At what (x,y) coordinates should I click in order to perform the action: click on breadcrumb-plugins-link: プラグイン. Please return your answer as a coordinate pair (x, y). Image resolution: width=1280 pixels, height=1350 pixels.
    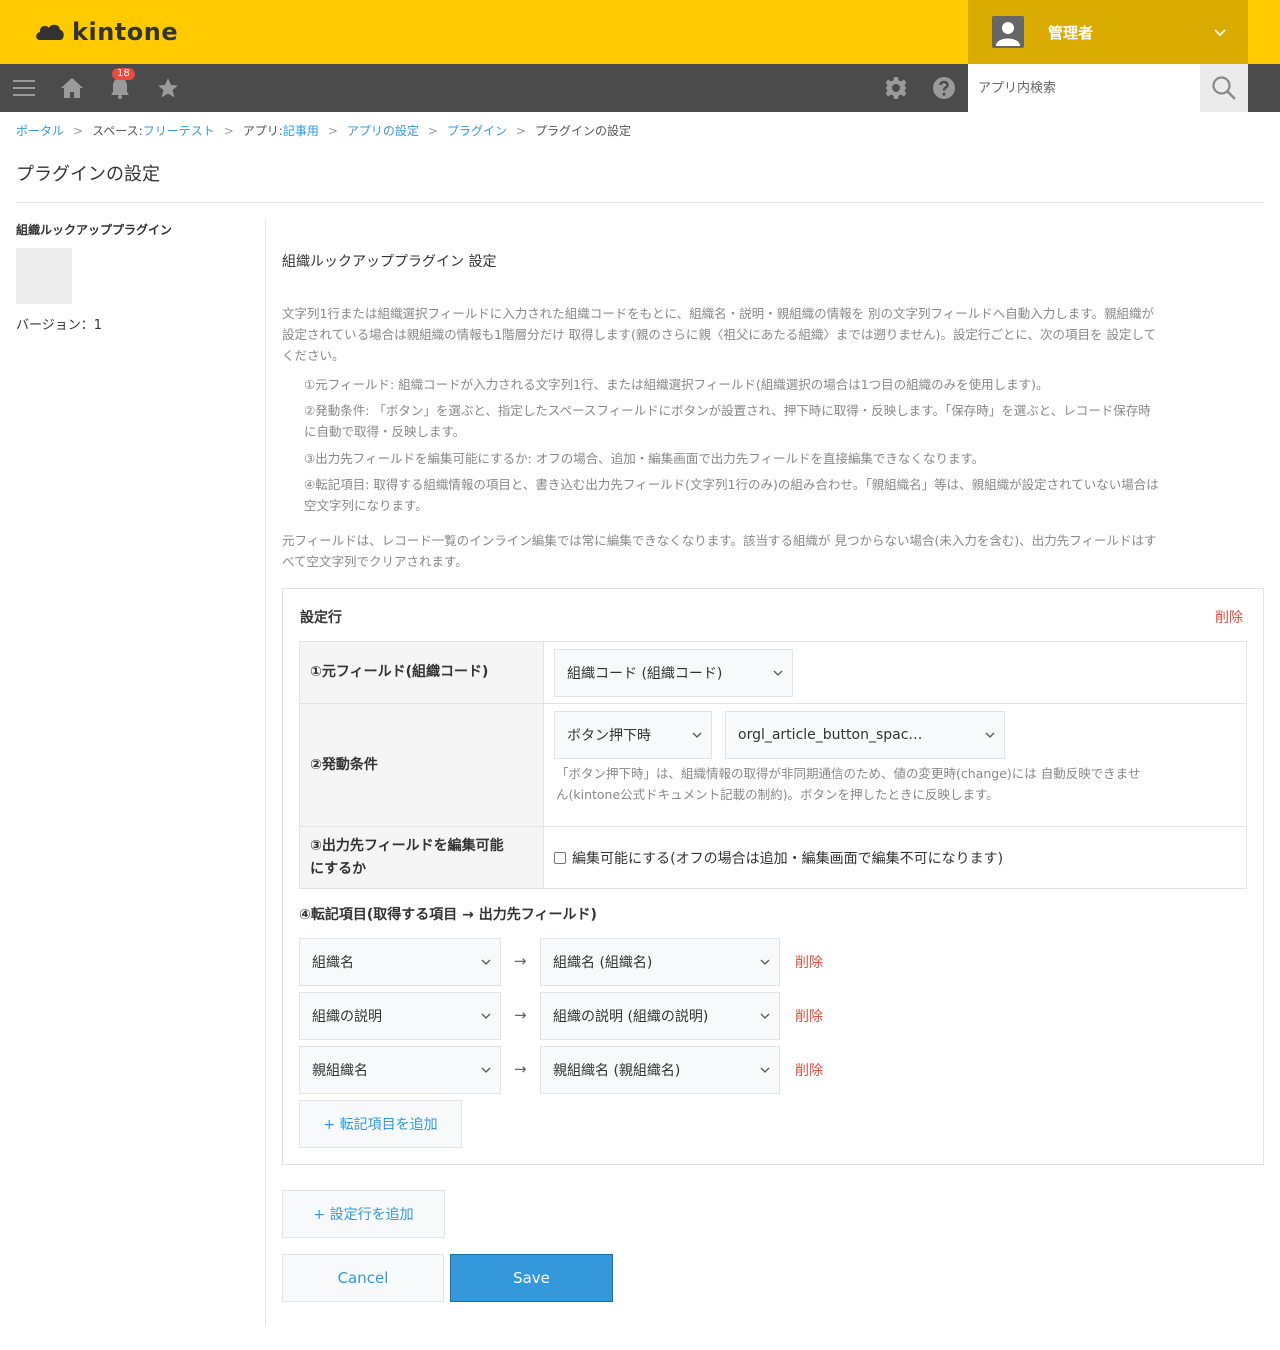
    Looking at the image, I should click on (477, 130).